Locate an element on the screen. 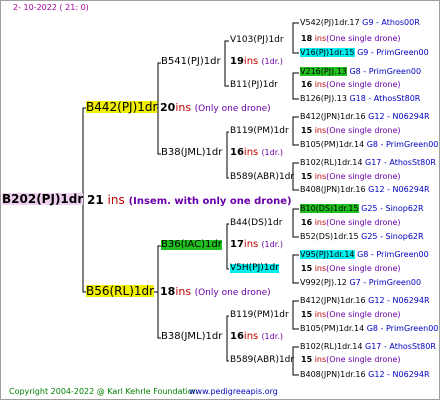  gen5-queen-7: B102(RL)1dr.14 G17 - AthosSt80R is located at coordinates (368, 163).